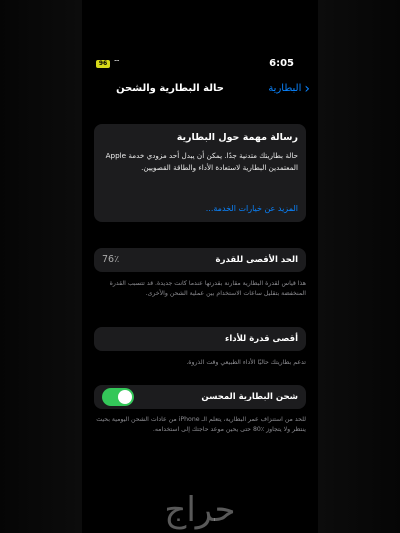 The height and width of the screenshot is (533, 400). I want to click on optimized-charging-row: شحن البطارية المحسن, so click(200, 397).